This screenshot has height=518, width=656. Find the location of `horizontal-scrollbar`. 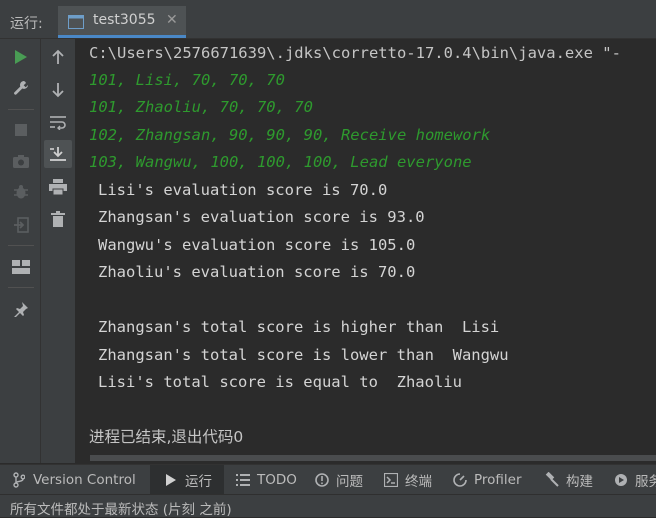

horizontal-scrollbar is located at coordinates (373, 458).